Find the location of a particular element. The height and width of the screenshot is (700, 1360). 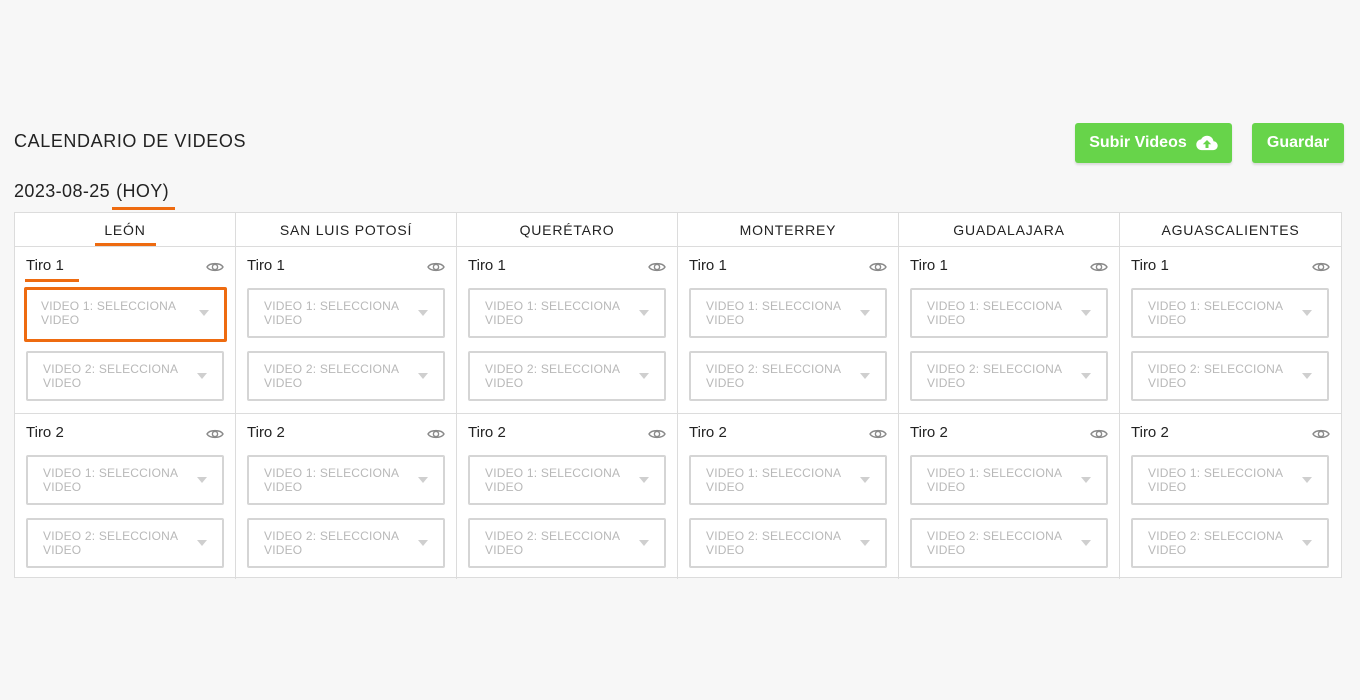

city-header: MONTERREY is located at coordinates (788, 230).